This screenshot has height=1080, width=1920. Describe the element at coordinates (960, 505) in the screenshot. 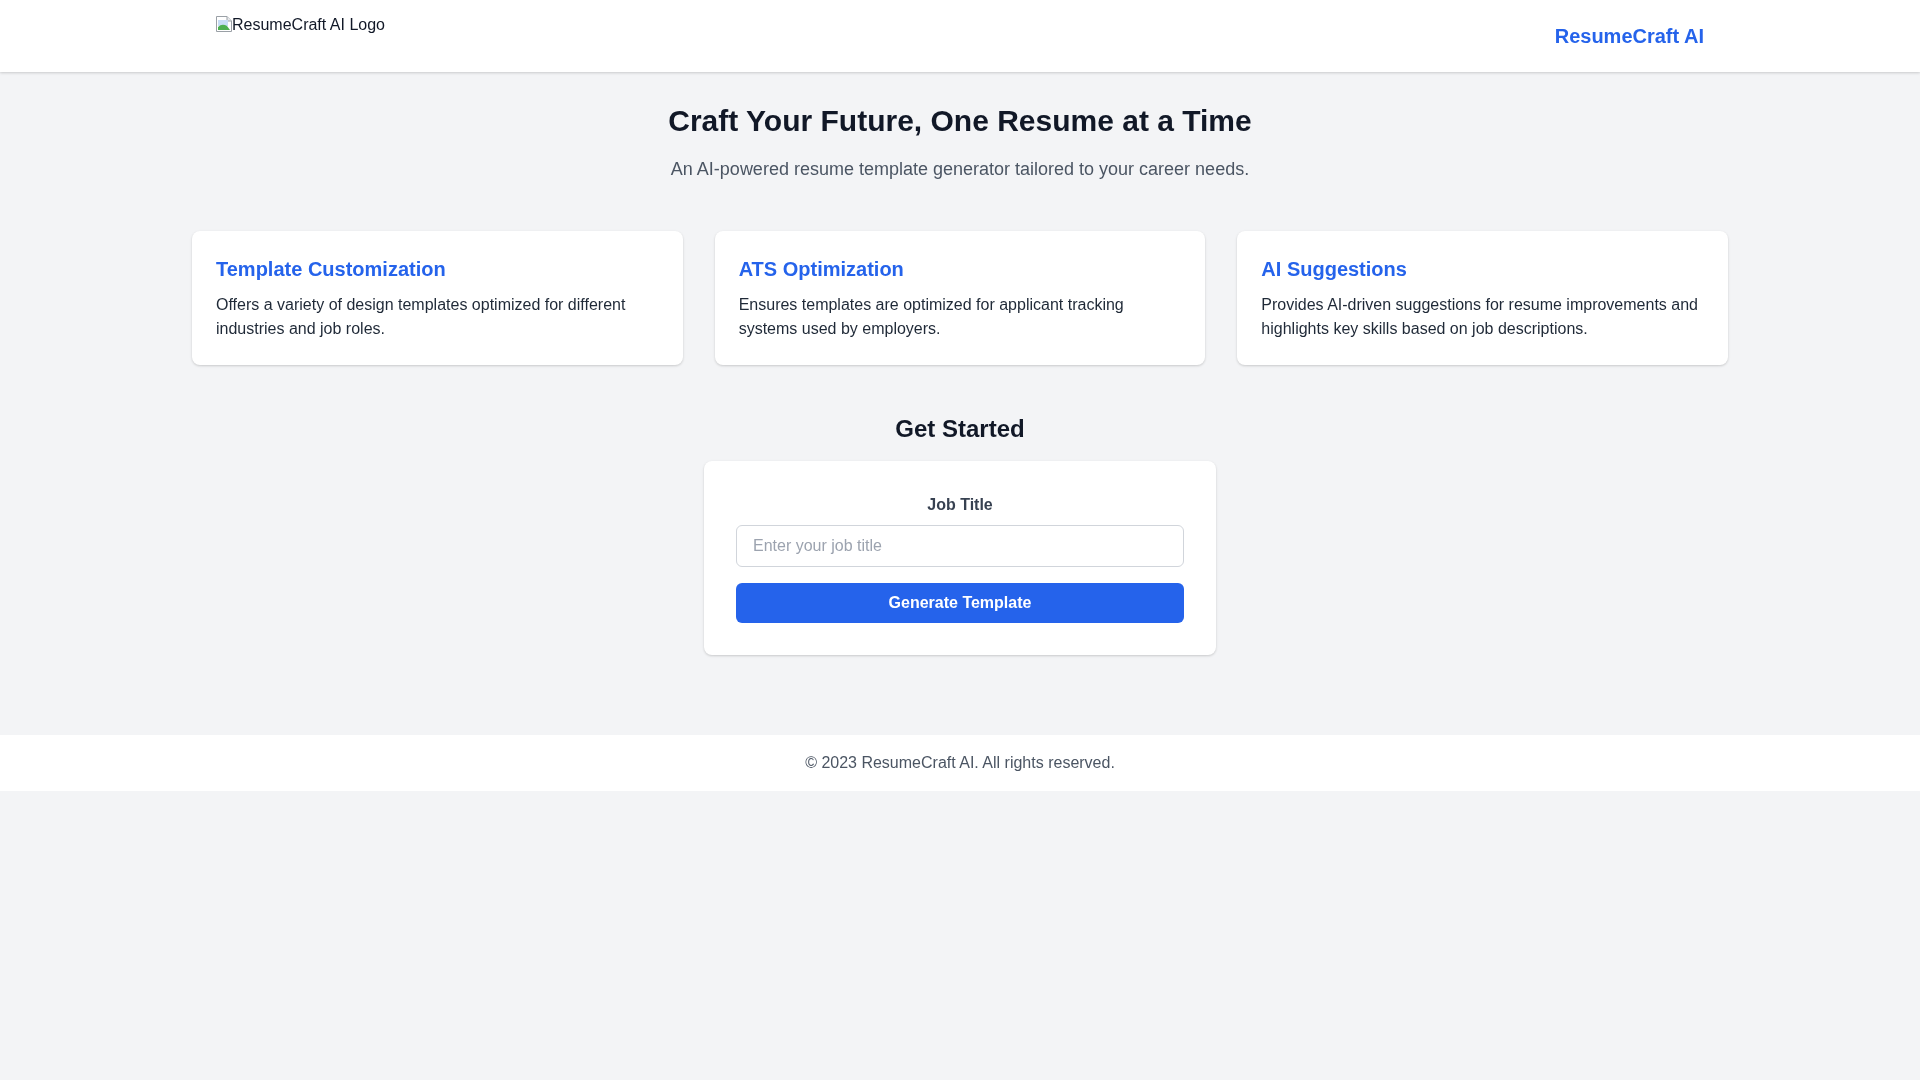

I see `field-label: Job Title` at that location.